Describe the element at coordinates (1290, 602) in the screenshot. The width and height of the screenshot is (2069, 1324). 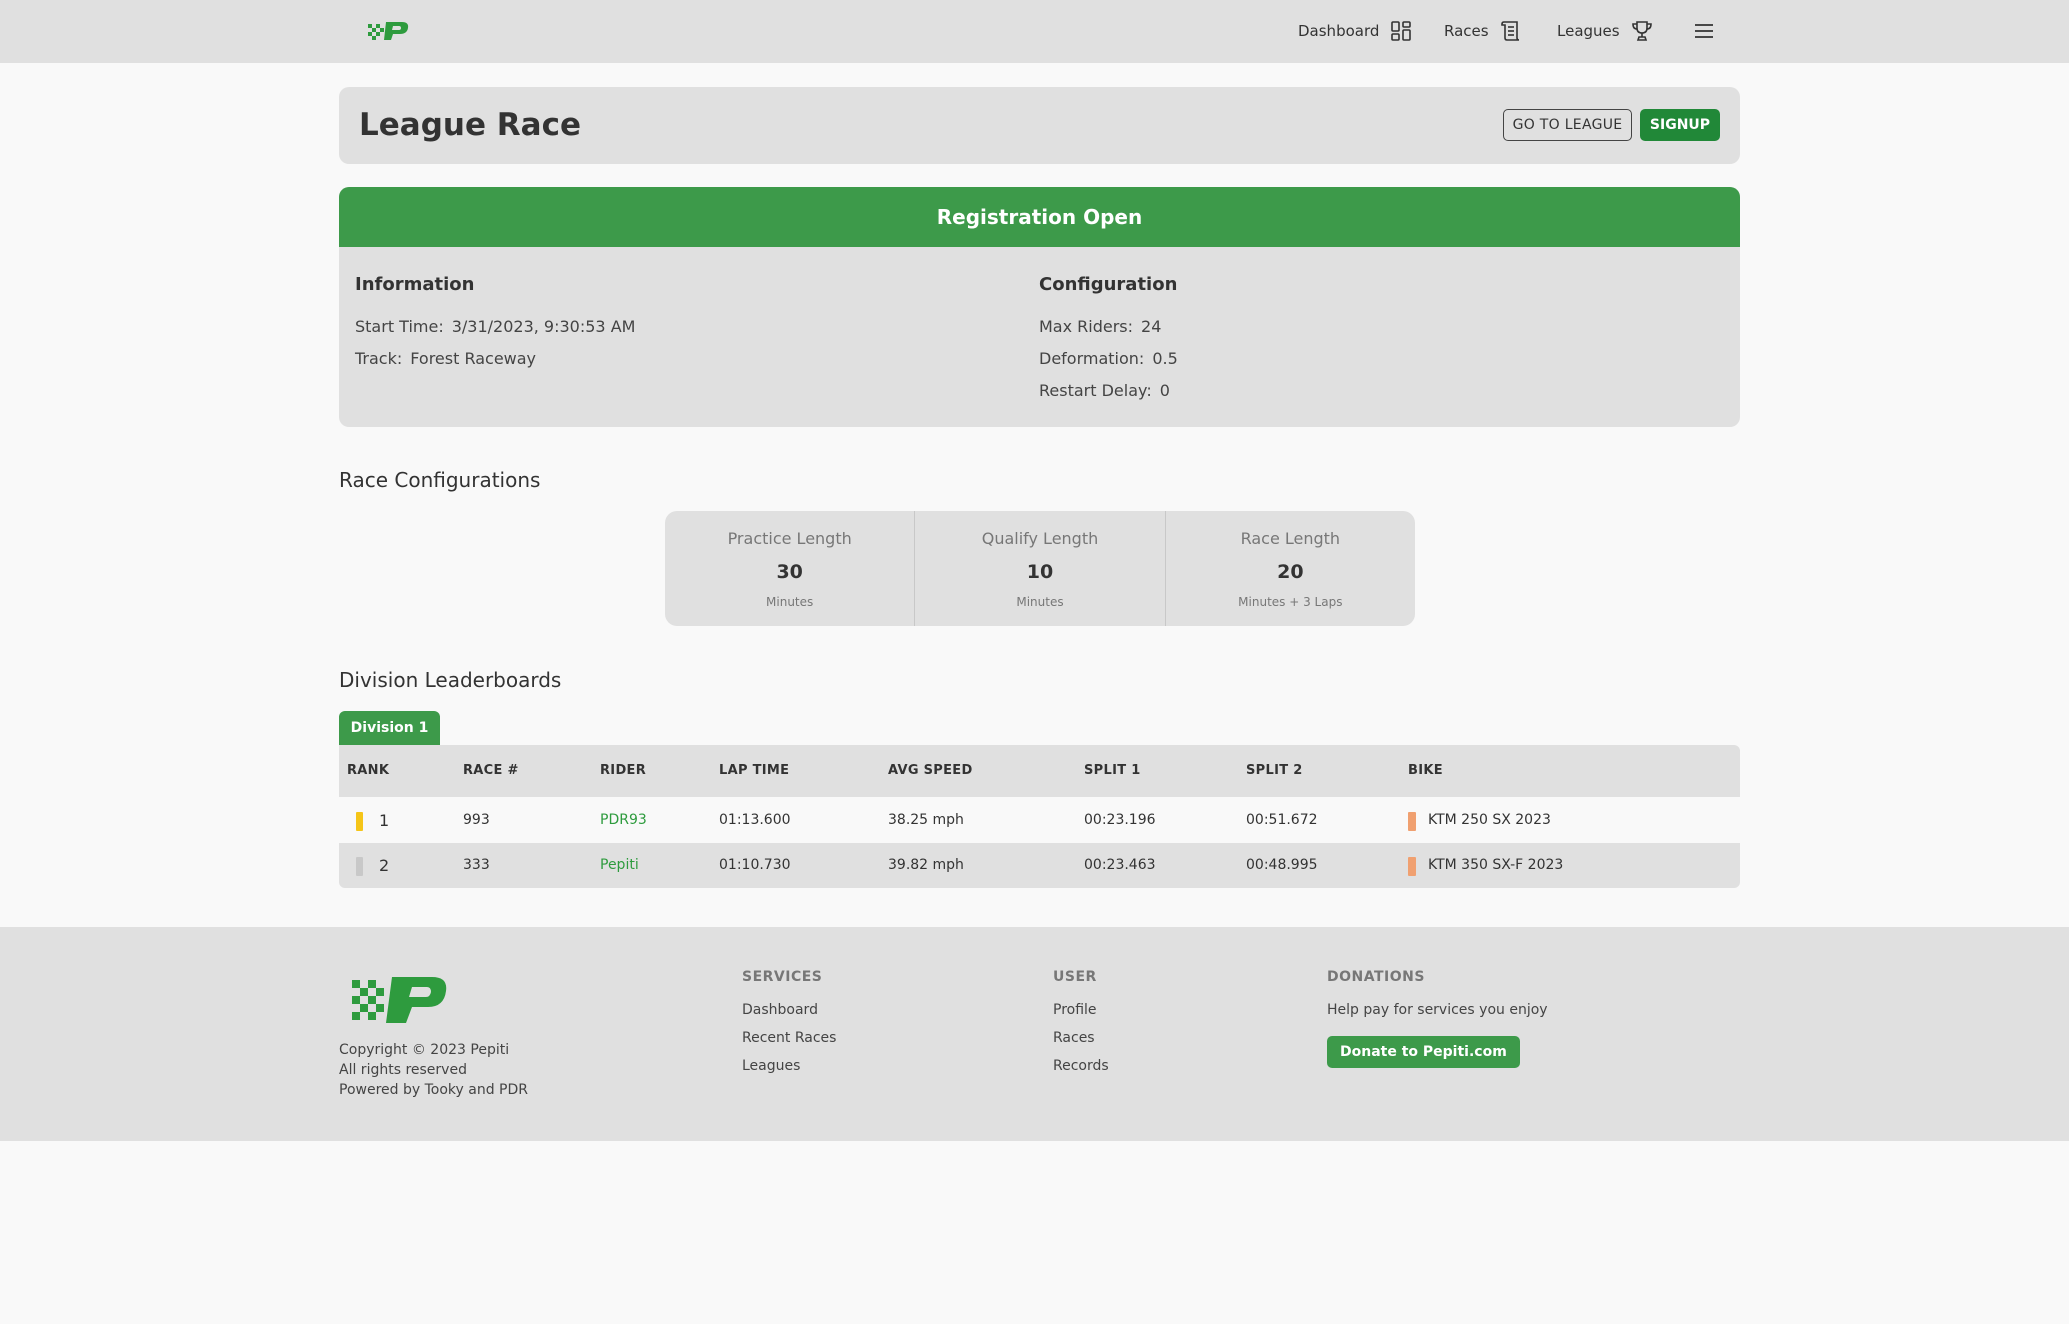
I see `stat-unit: Minutes + 3 Laps` at that location.